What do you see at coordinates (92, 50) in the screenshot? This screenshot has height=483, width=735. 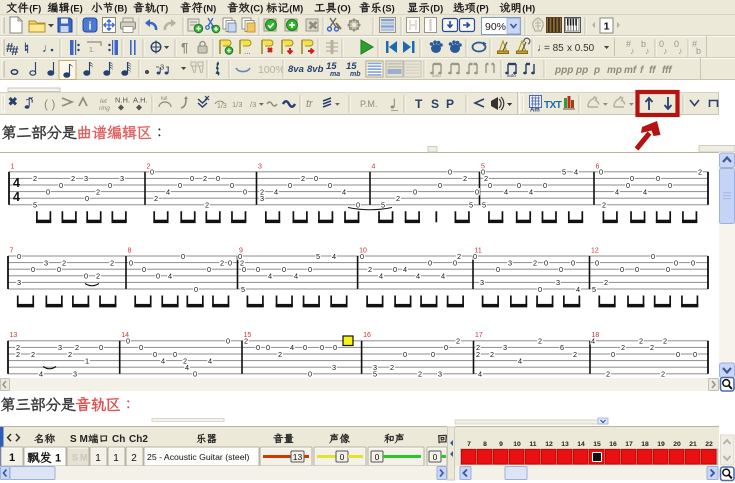 I see `svg-text: 1.` at bounding box center [92, 50].